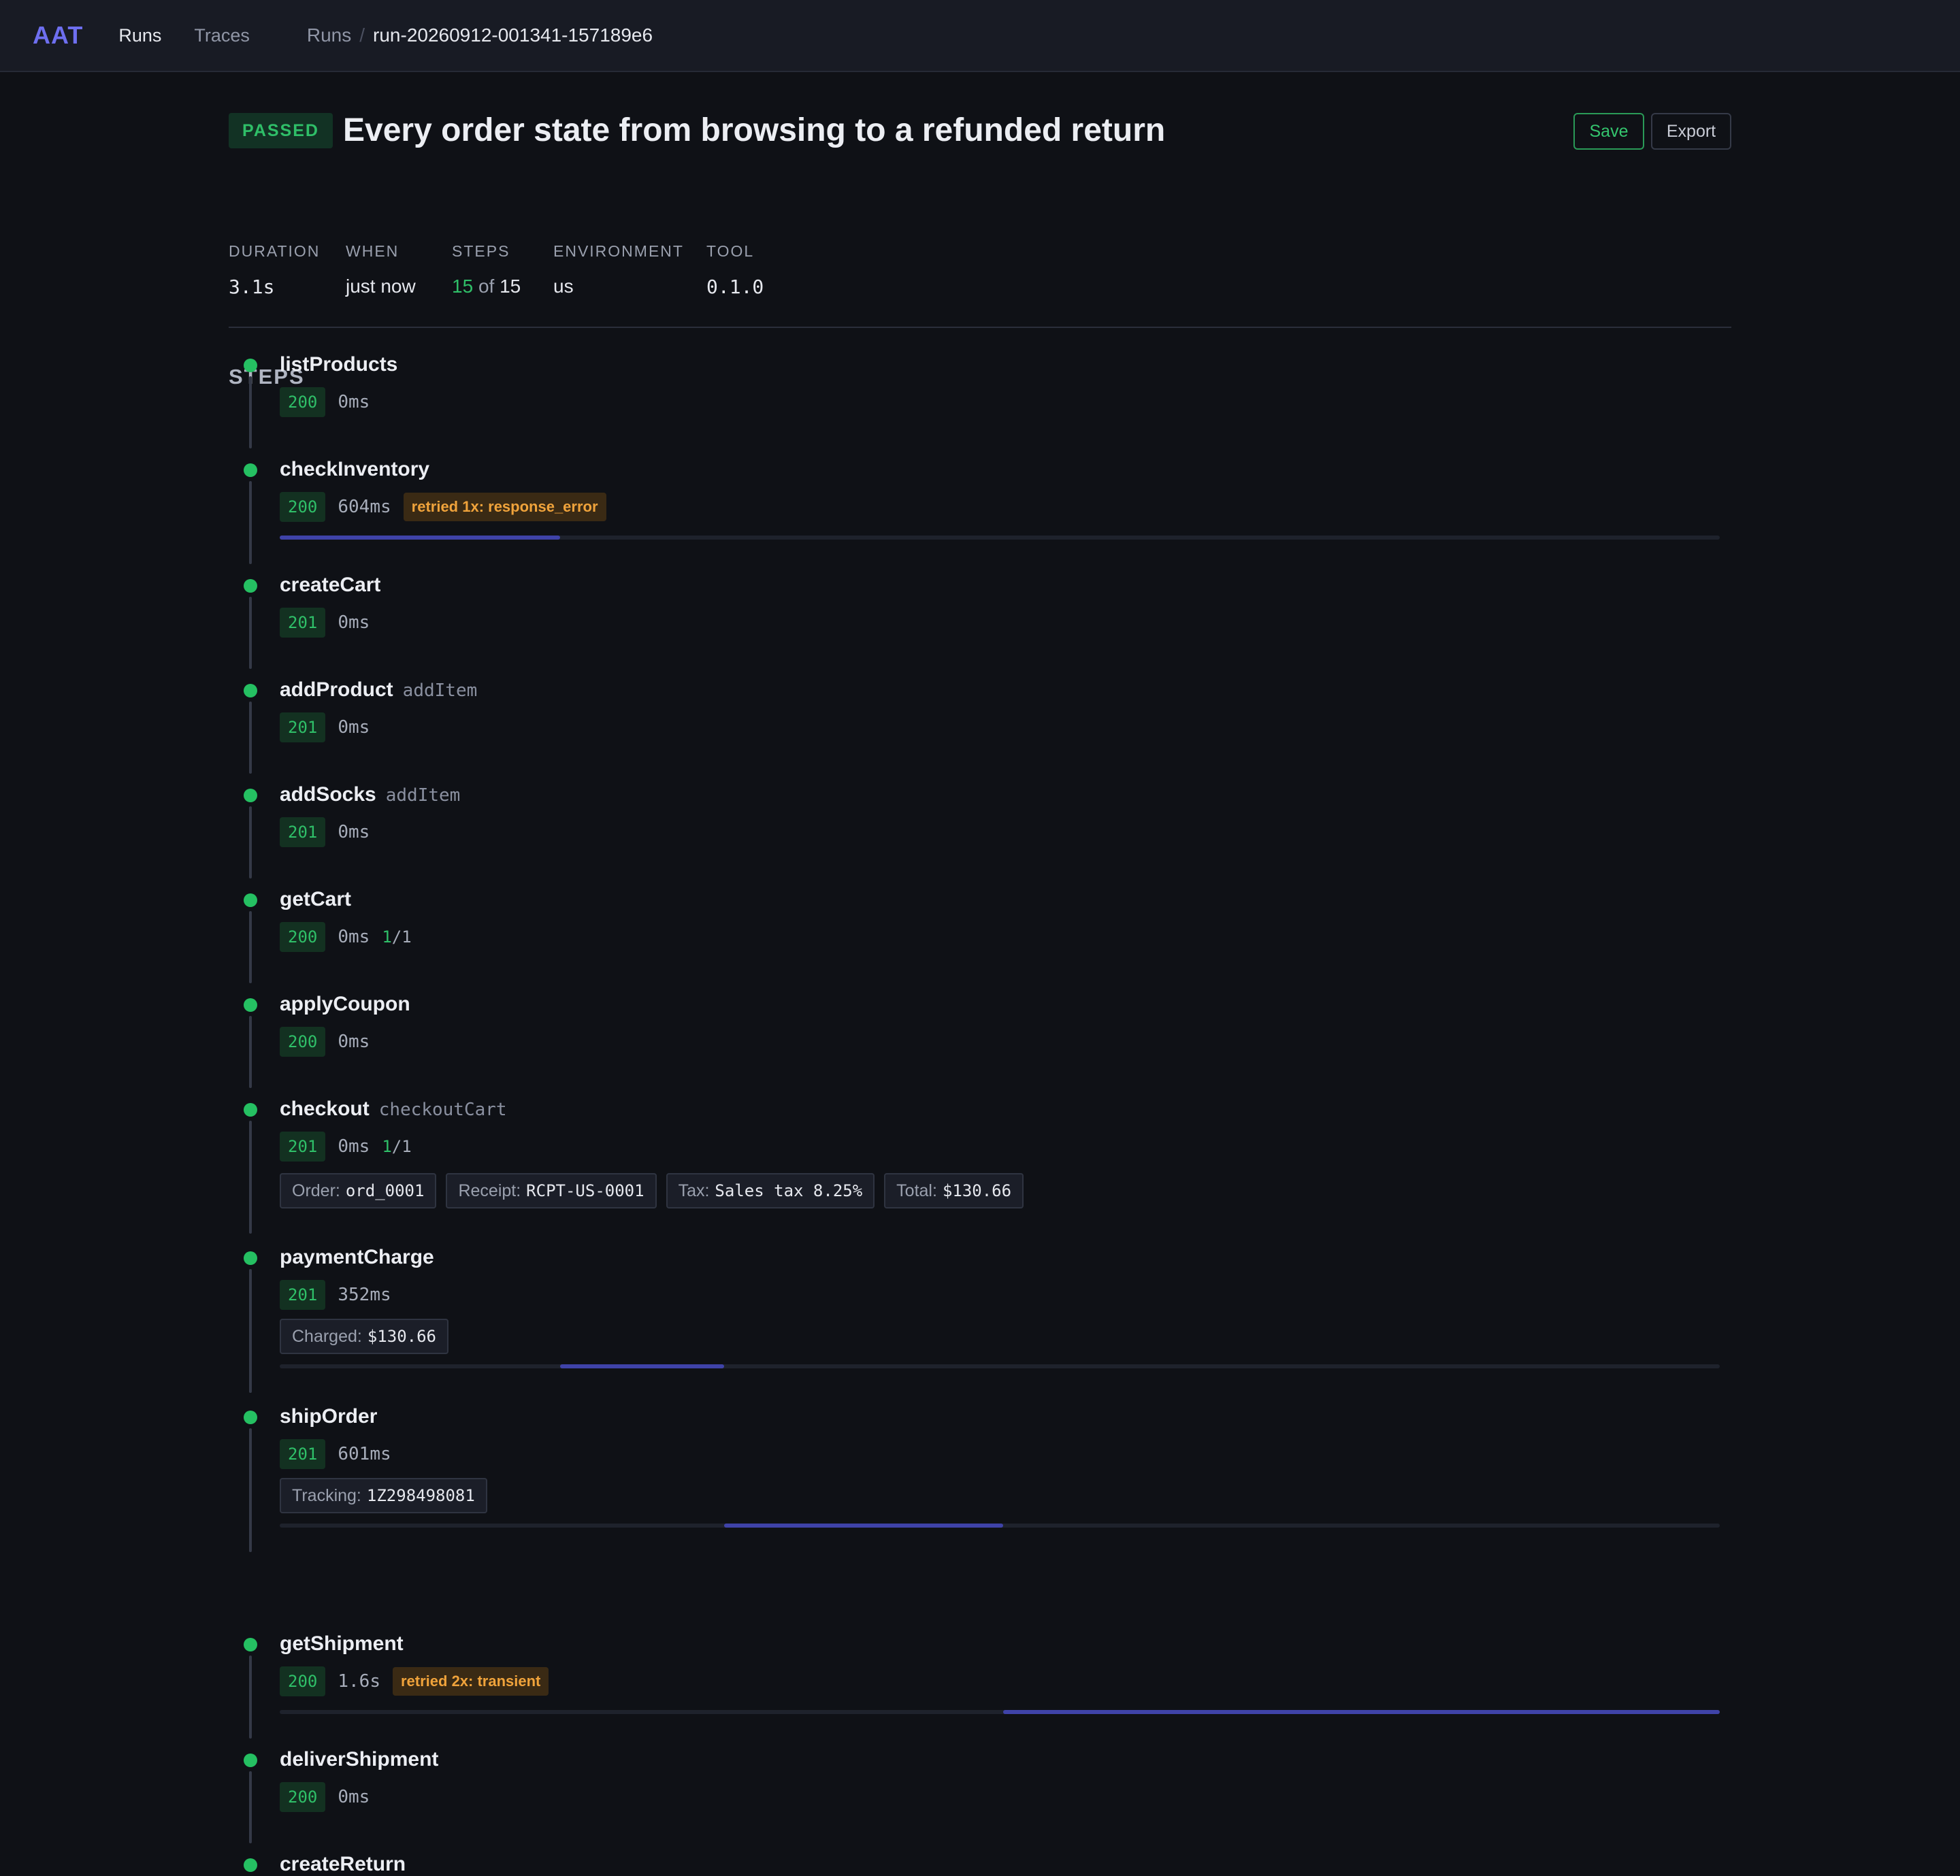 This screenshot has width=1960, height=1876. Describe the element at coordinates (618, 251) in the screenshot. I see `meta-environment-label: ENVIRONMENT` at that location.